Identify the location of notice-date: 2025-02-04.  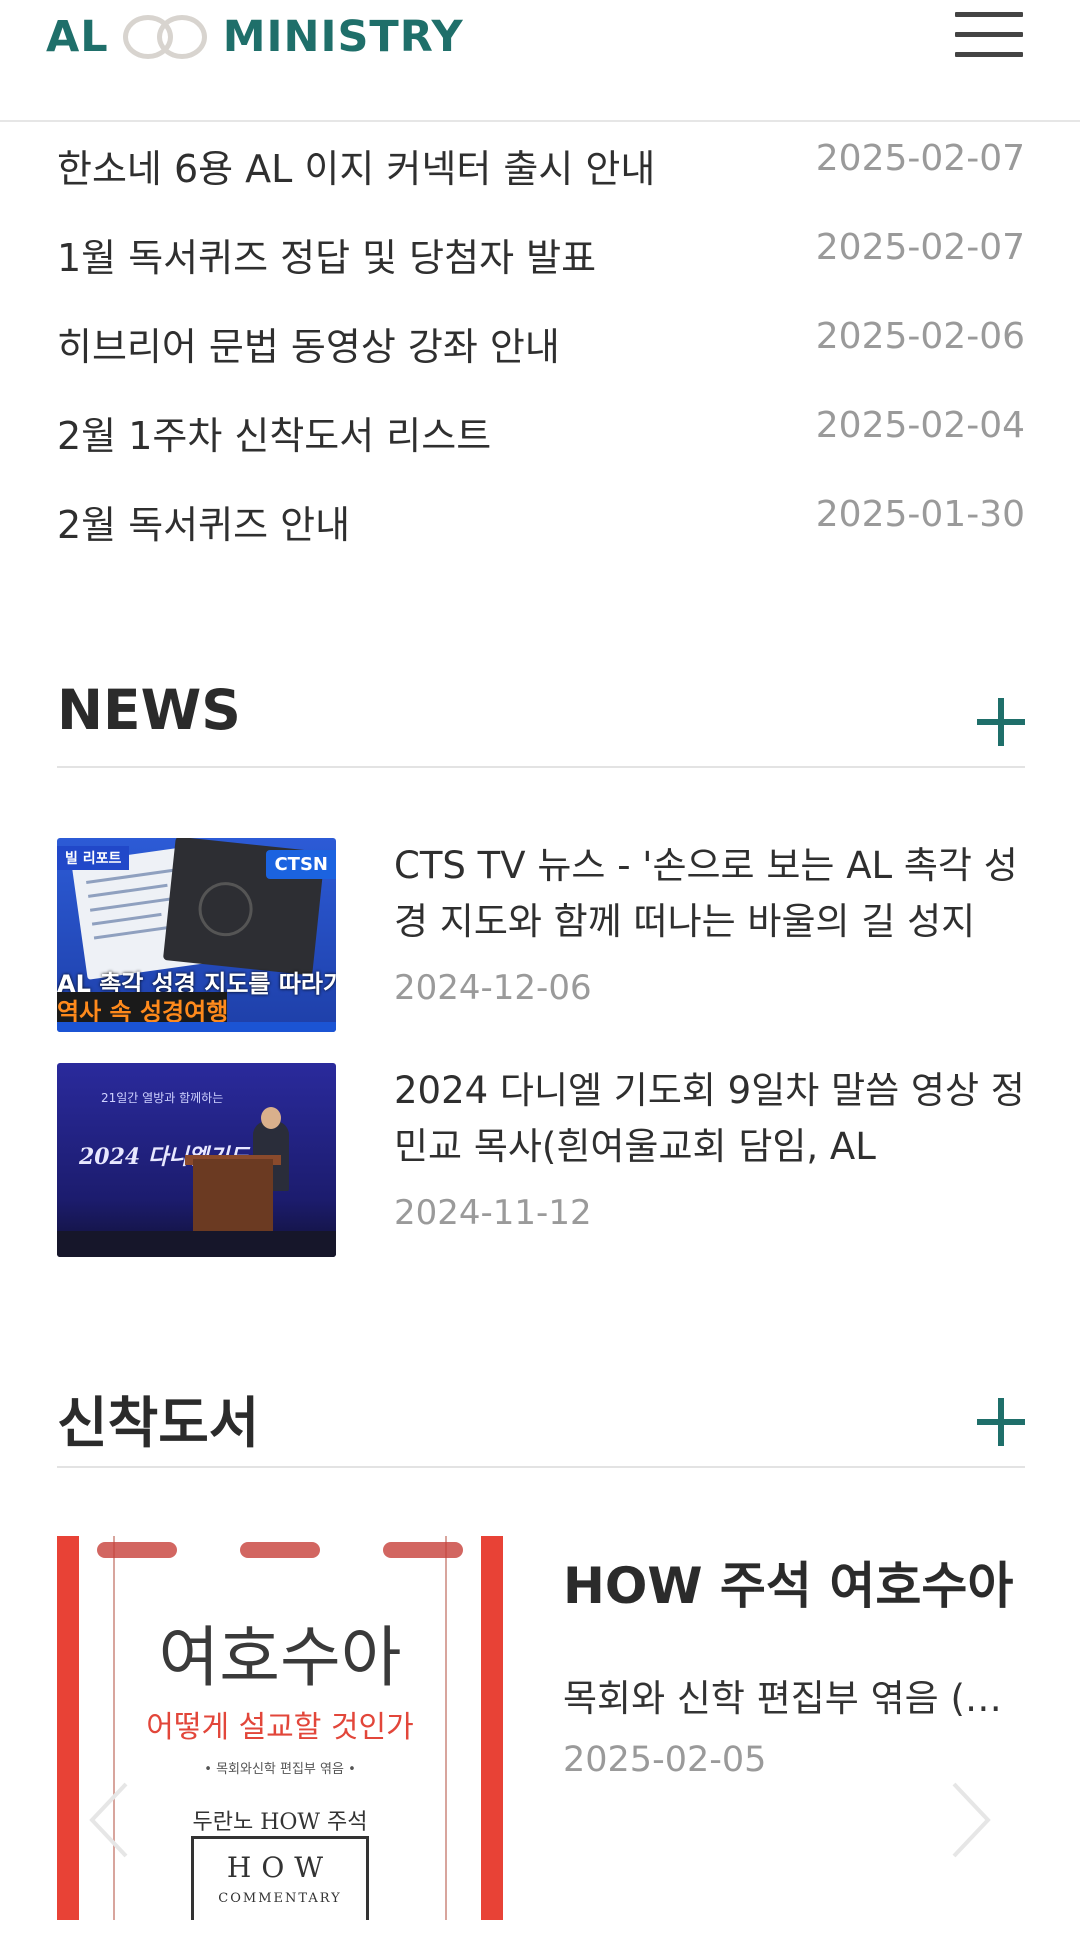
(920, 425).